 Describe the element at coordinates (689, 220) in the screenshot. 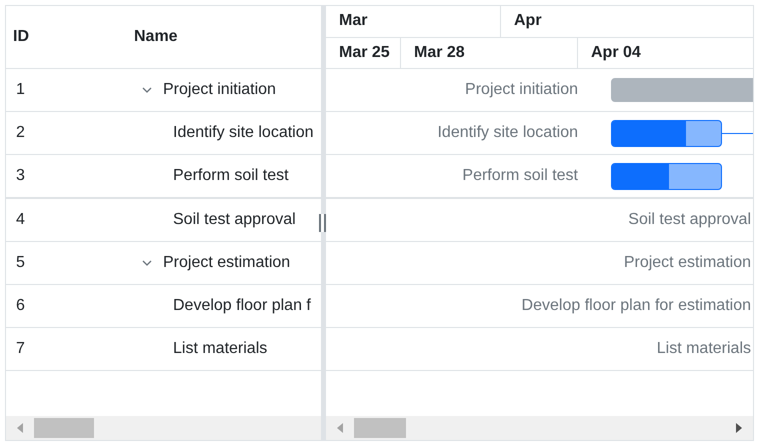

I see `task-label: Soil test approval` at that location.